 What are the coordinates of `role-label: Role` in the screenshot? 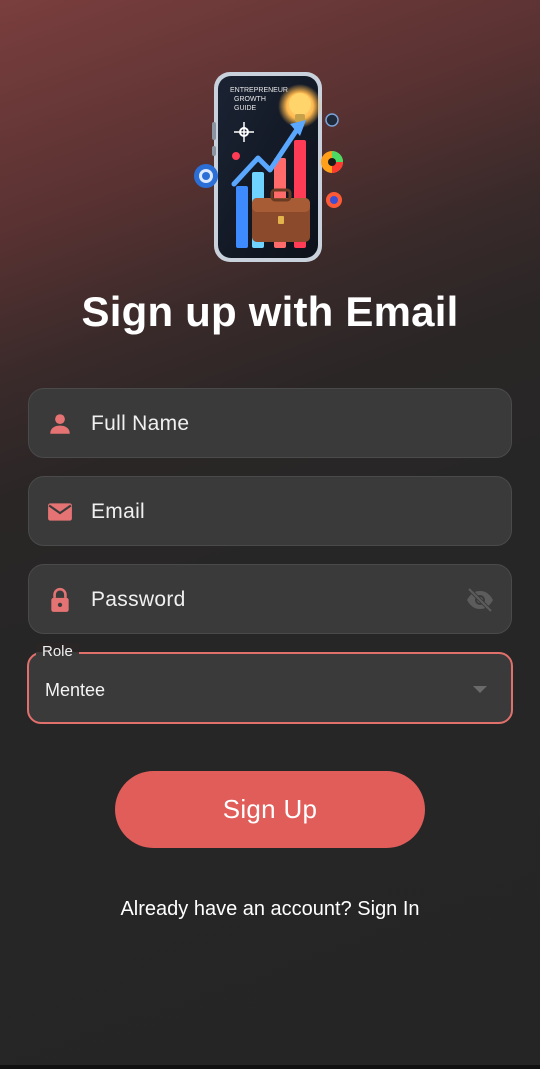 It's located at (57, 652).